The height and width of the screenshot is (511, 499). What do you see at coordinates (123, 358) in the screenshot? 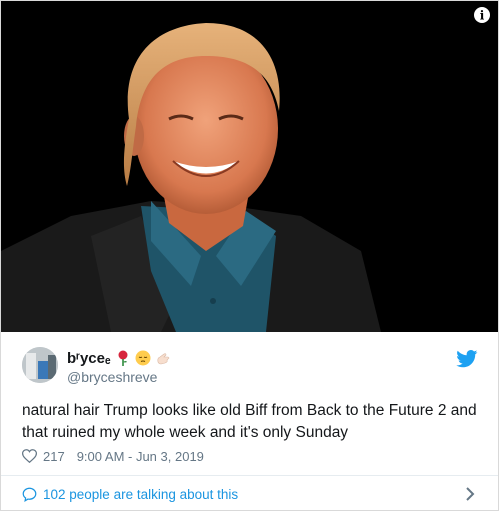
I see `rose-icon` at bounding box center [123, 358].